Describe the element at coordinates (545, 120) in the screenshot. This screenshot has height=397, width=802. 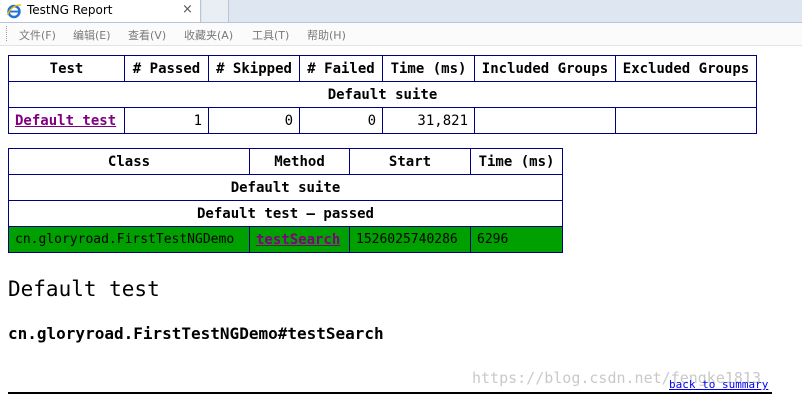
I see `included-groups-value` at that location.